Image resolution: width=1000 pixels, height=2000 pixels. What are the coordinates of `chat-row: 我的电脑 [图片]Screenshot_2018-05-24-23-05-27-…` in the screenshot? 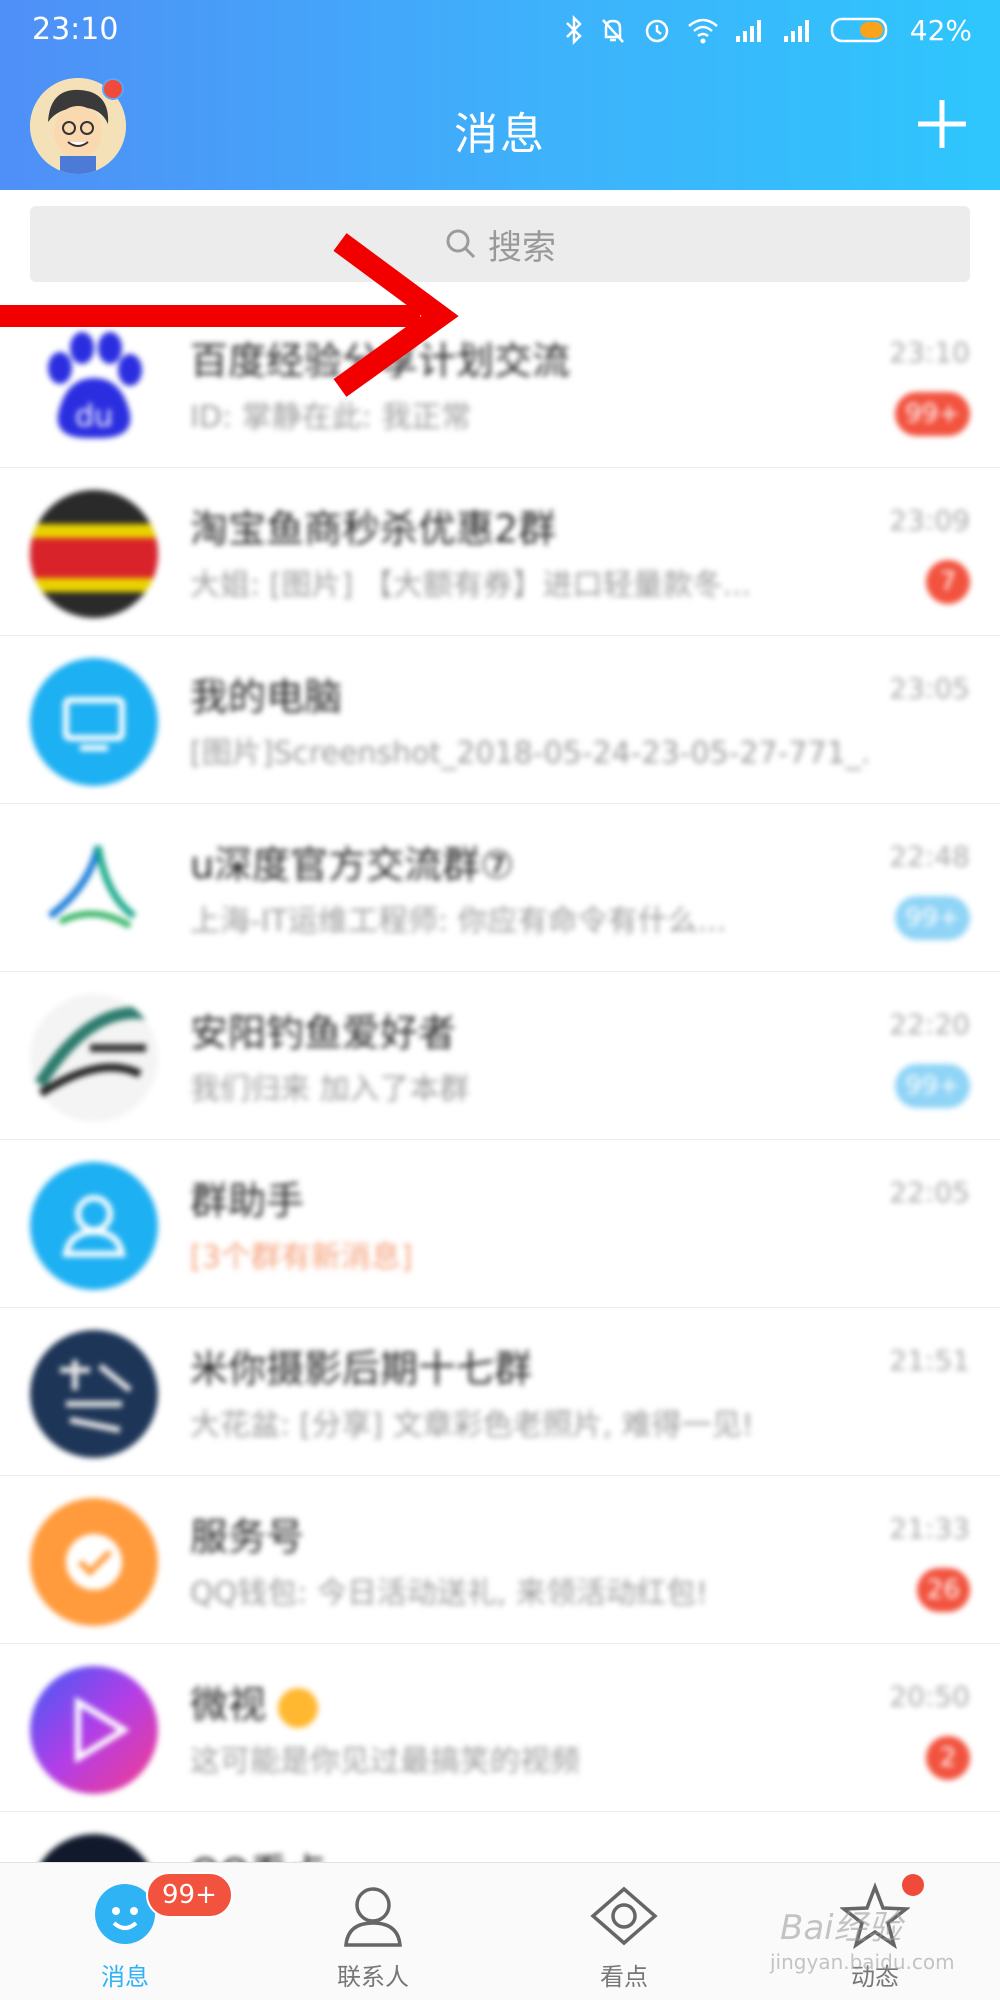 It's located at (500, 720).